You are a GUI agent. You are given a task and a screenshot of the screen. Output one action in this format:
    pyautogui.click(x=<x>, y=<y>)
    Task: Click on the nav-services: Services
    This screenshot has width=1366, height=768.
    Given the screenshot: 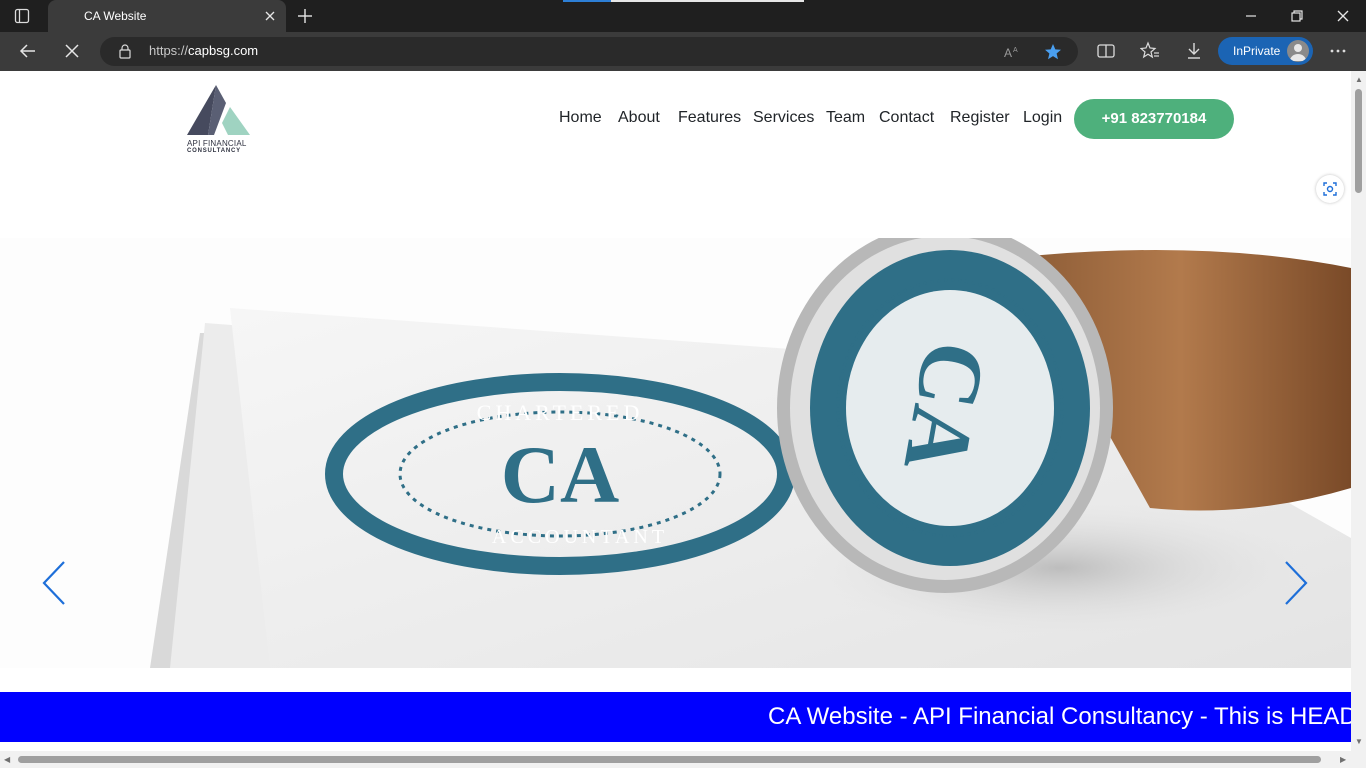 What is the action you would take?
    pyautogui.click(x=783, y=118)
    